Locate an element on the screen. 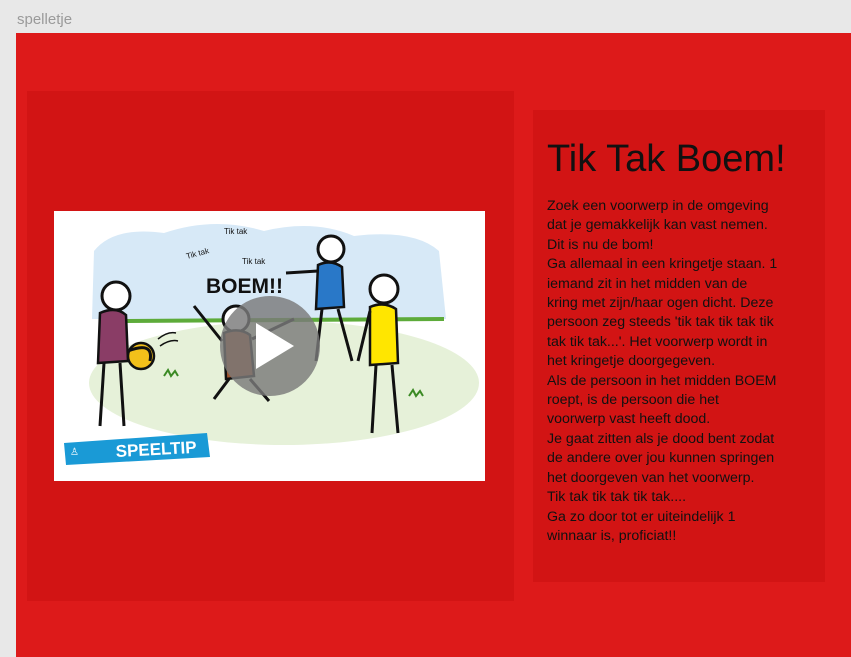 Image resolution: width=851 pixels, height=657 pixels. description-line: Je gaat zitten als je dood bent zodat is located at coordinates (661, 438).